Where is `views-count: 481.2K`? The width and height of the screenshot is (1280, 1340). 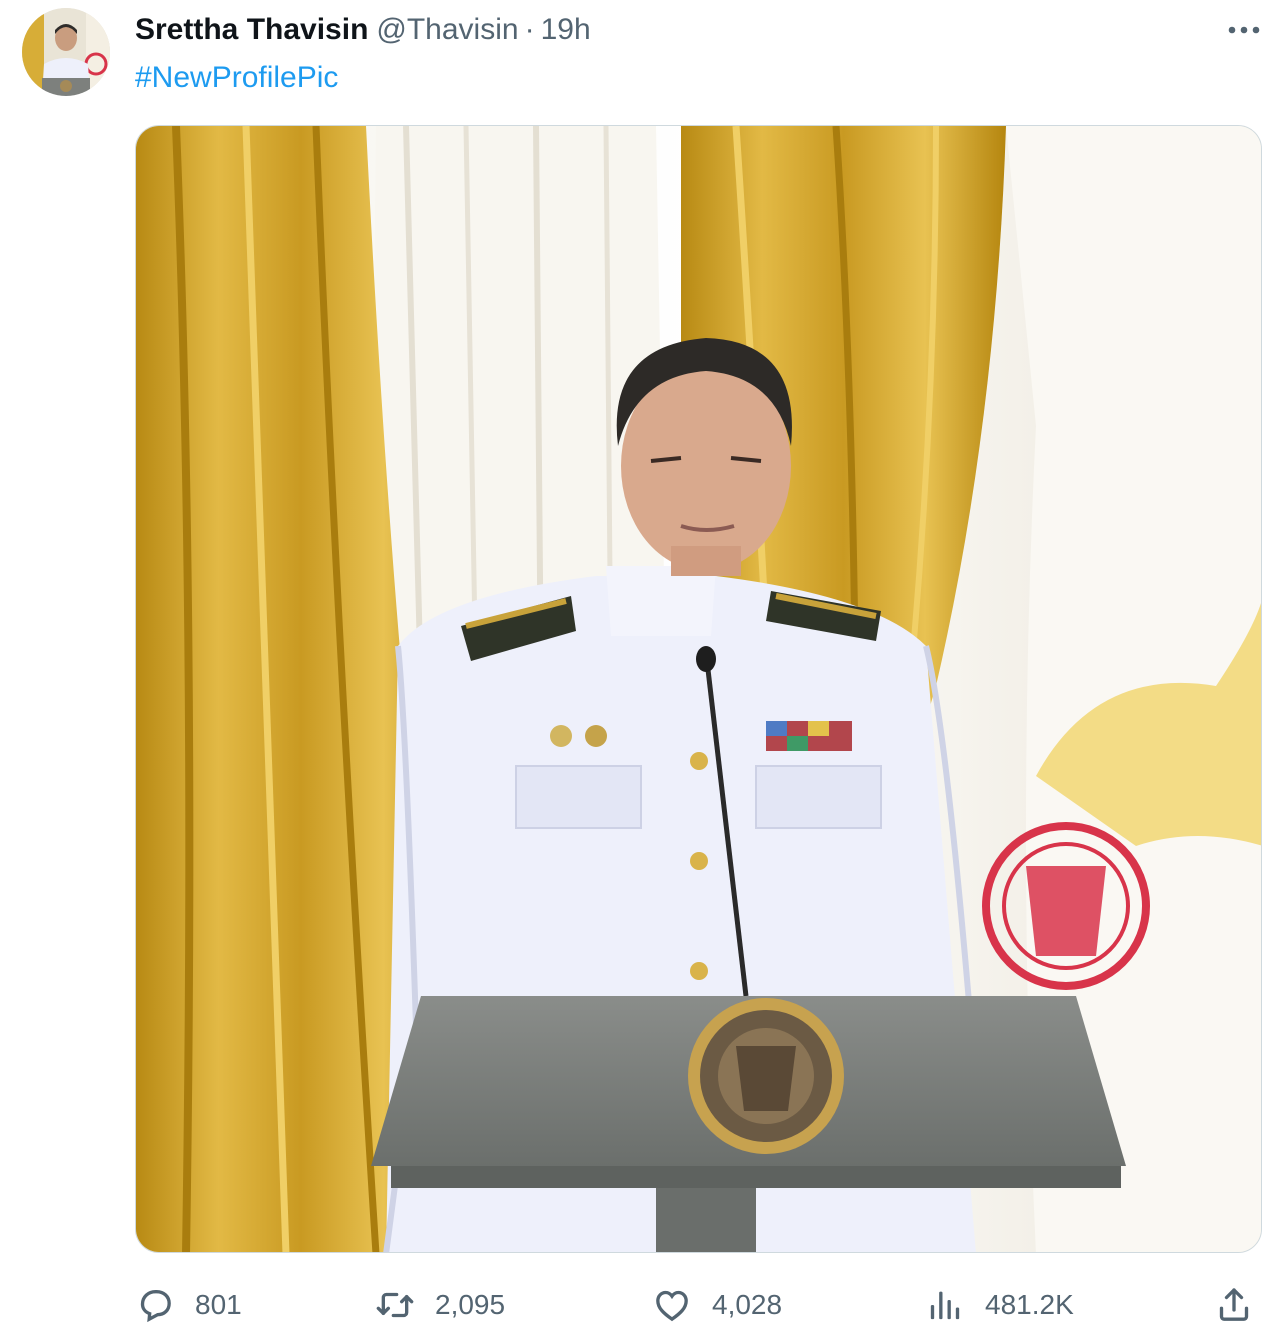 views-count: 481.2K is located at coordinates (1029, 1304).